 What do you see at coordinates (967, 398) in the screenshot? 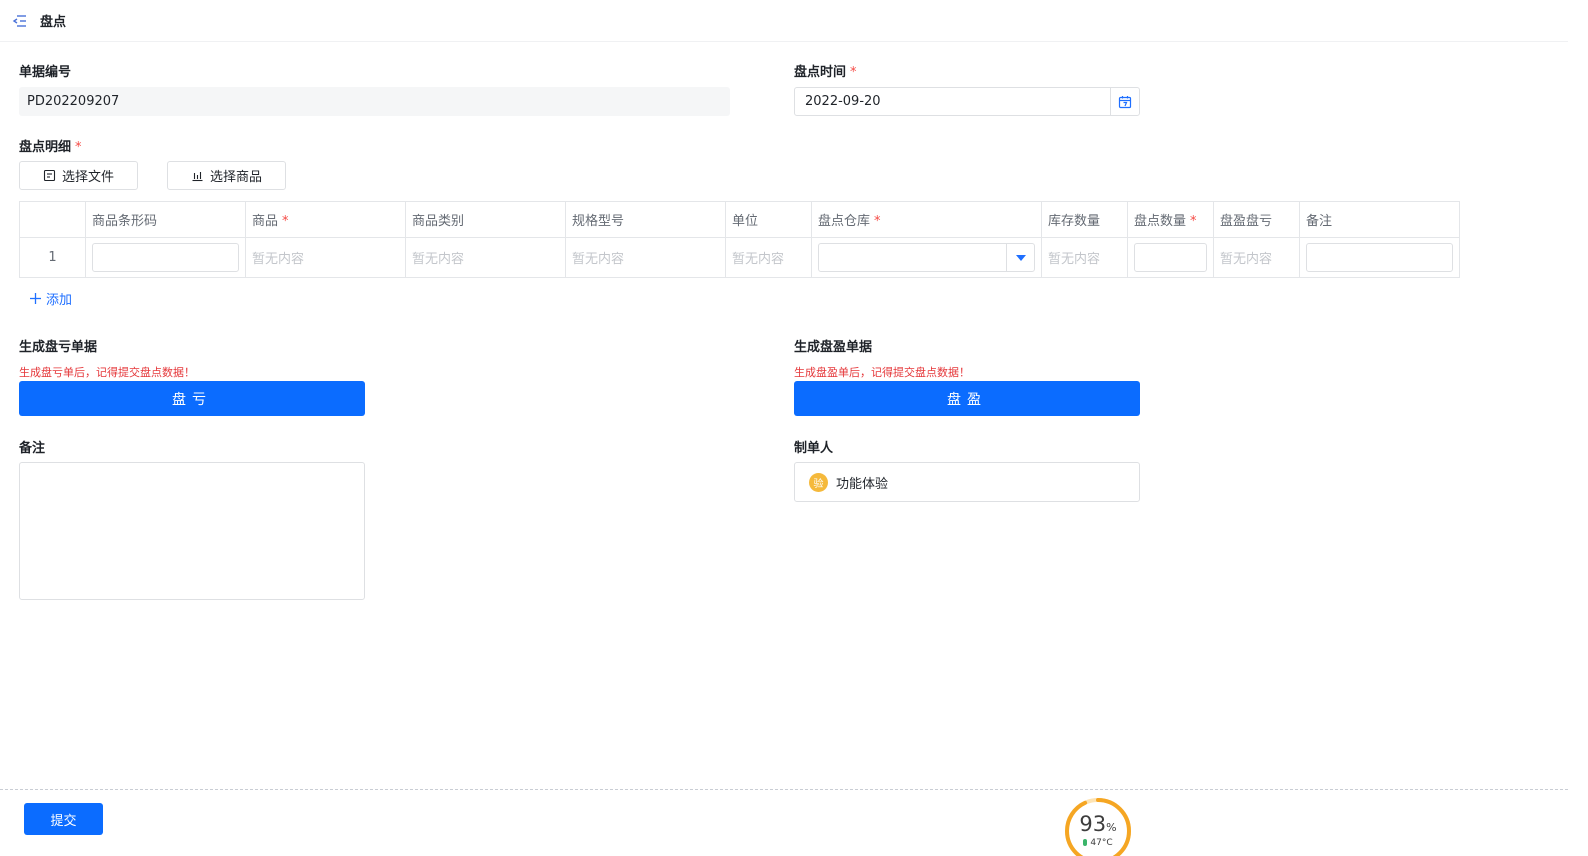
I see `gain-button: 盘盈` at bounding box center [967, 398].